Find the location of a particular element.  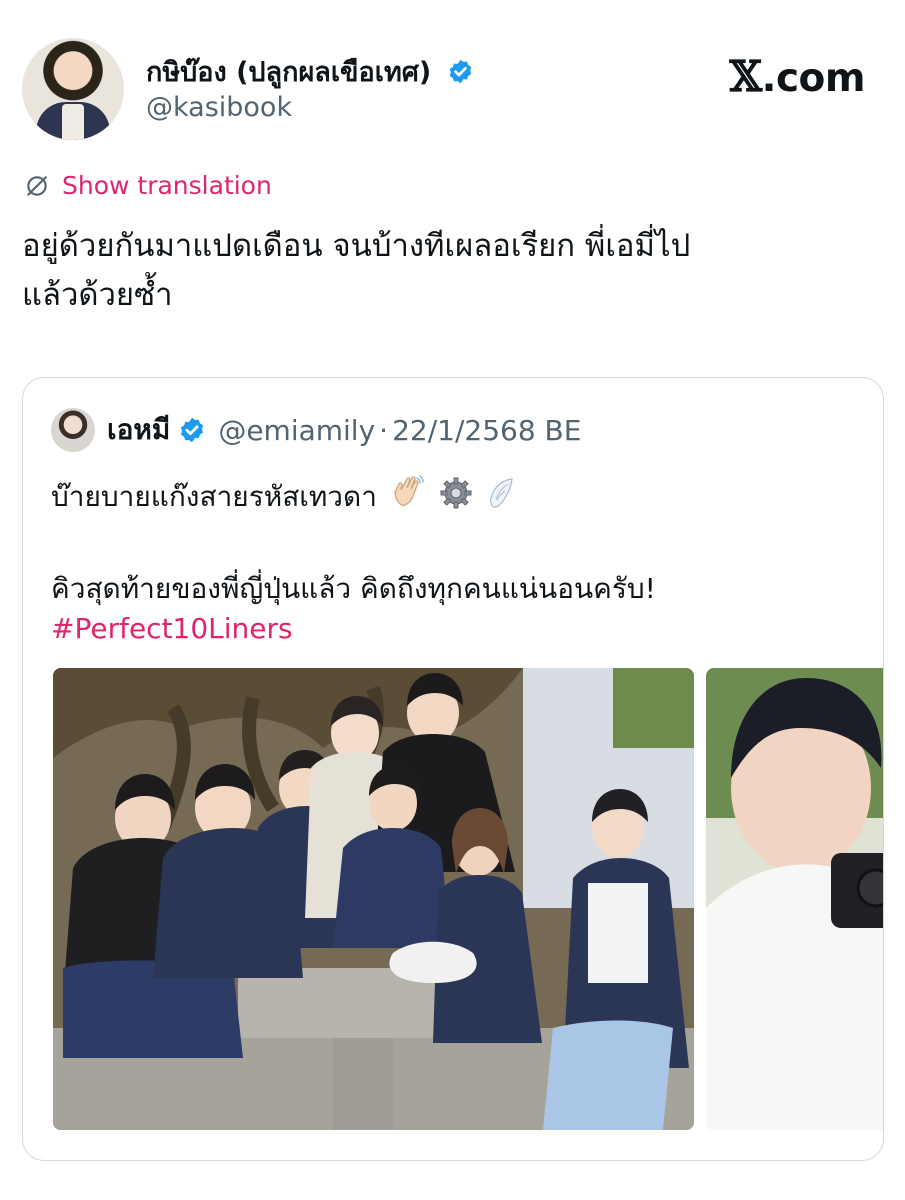

verified-badge-icon is located at coordinates (460, 71).